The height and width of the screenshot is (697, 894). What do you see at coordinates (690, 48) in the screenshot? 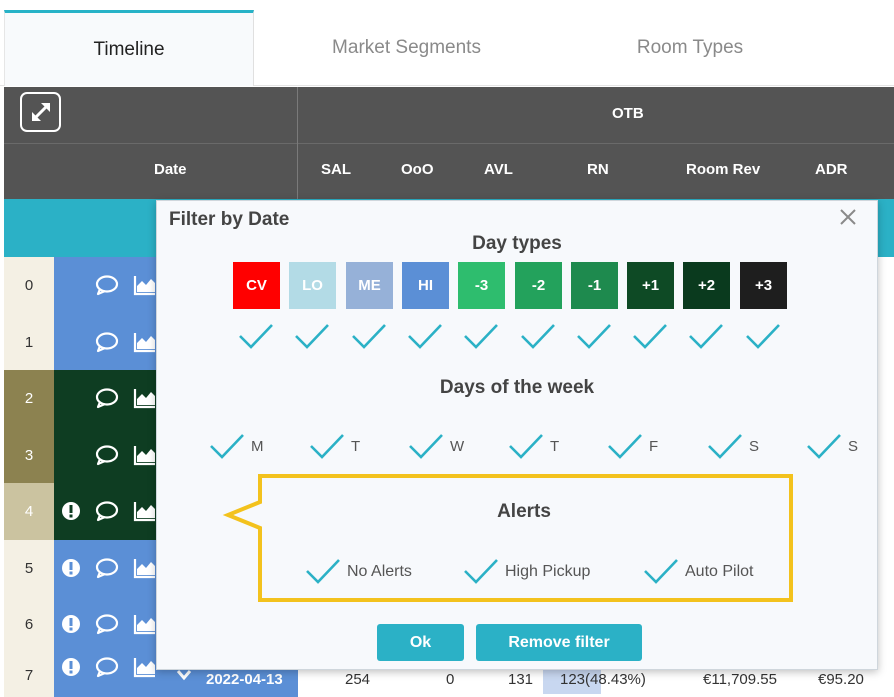
I see `tab-room-types: Room Types` at bounding box center [690, 48].